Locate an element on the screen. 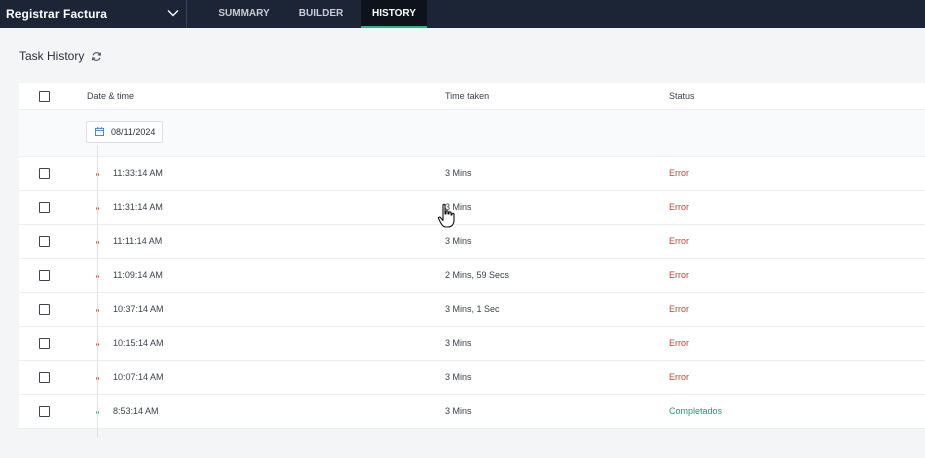  refresh-icon is located at coordinates (96, 56).